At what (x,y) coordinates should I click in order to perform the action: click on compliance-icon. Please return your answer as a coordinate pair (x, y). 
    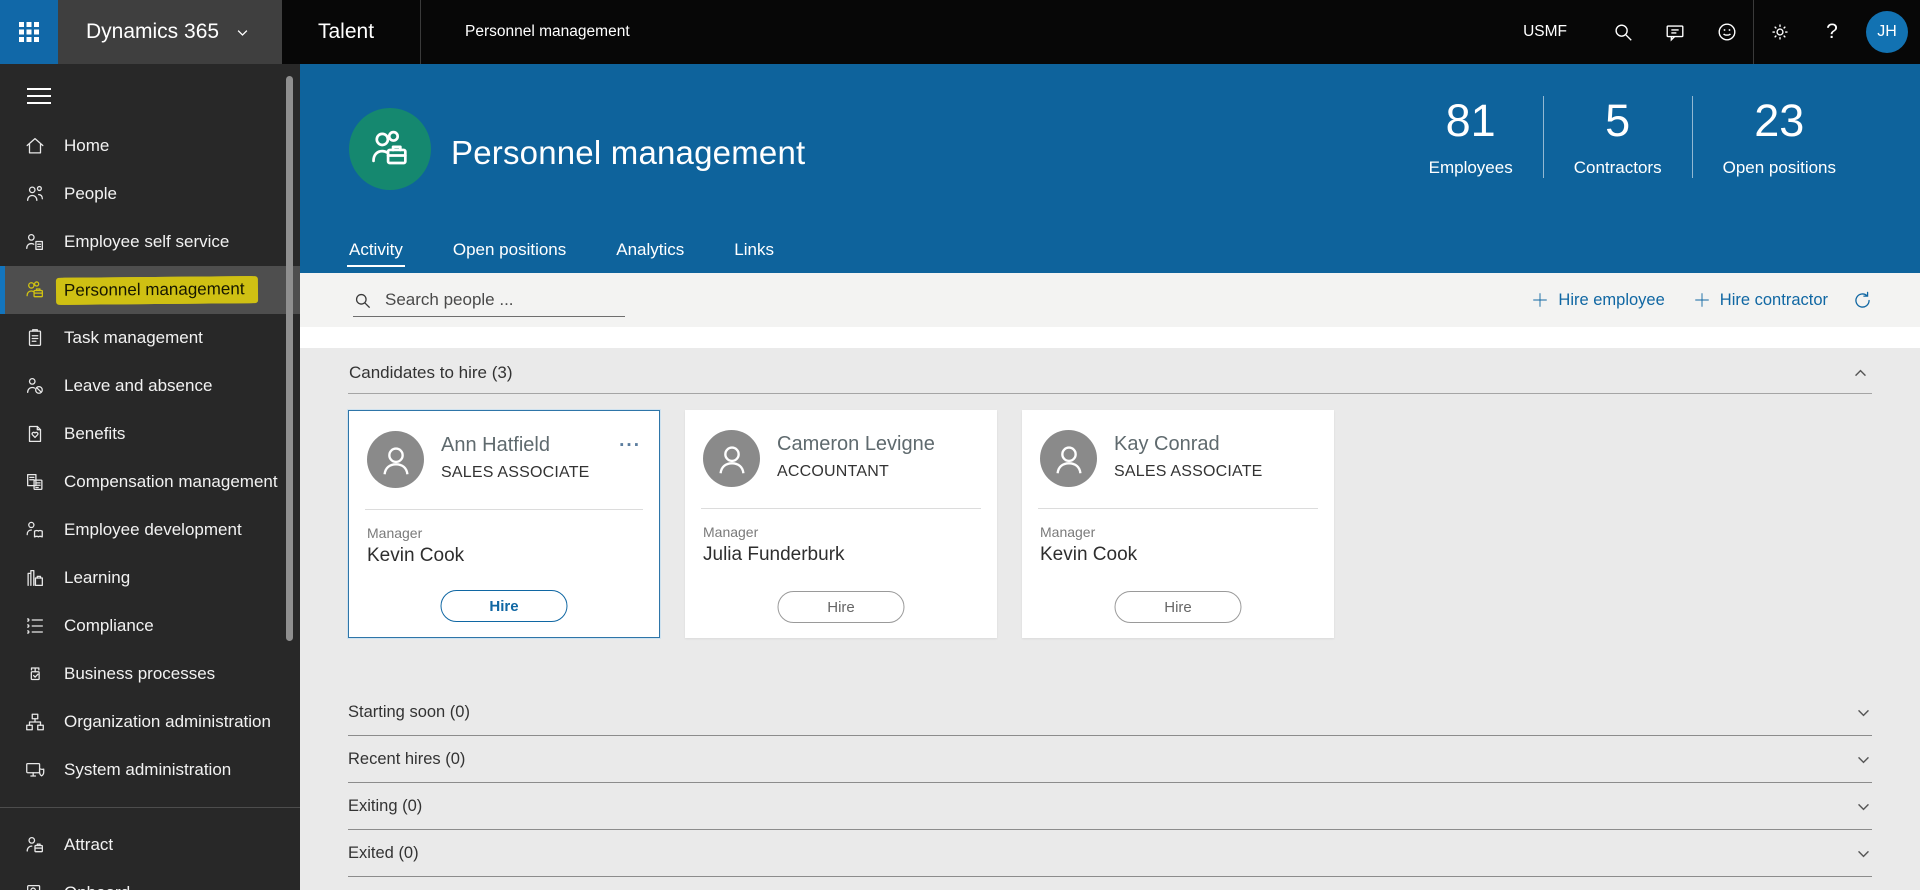
    Looking at the image, I should click on (35, 626).